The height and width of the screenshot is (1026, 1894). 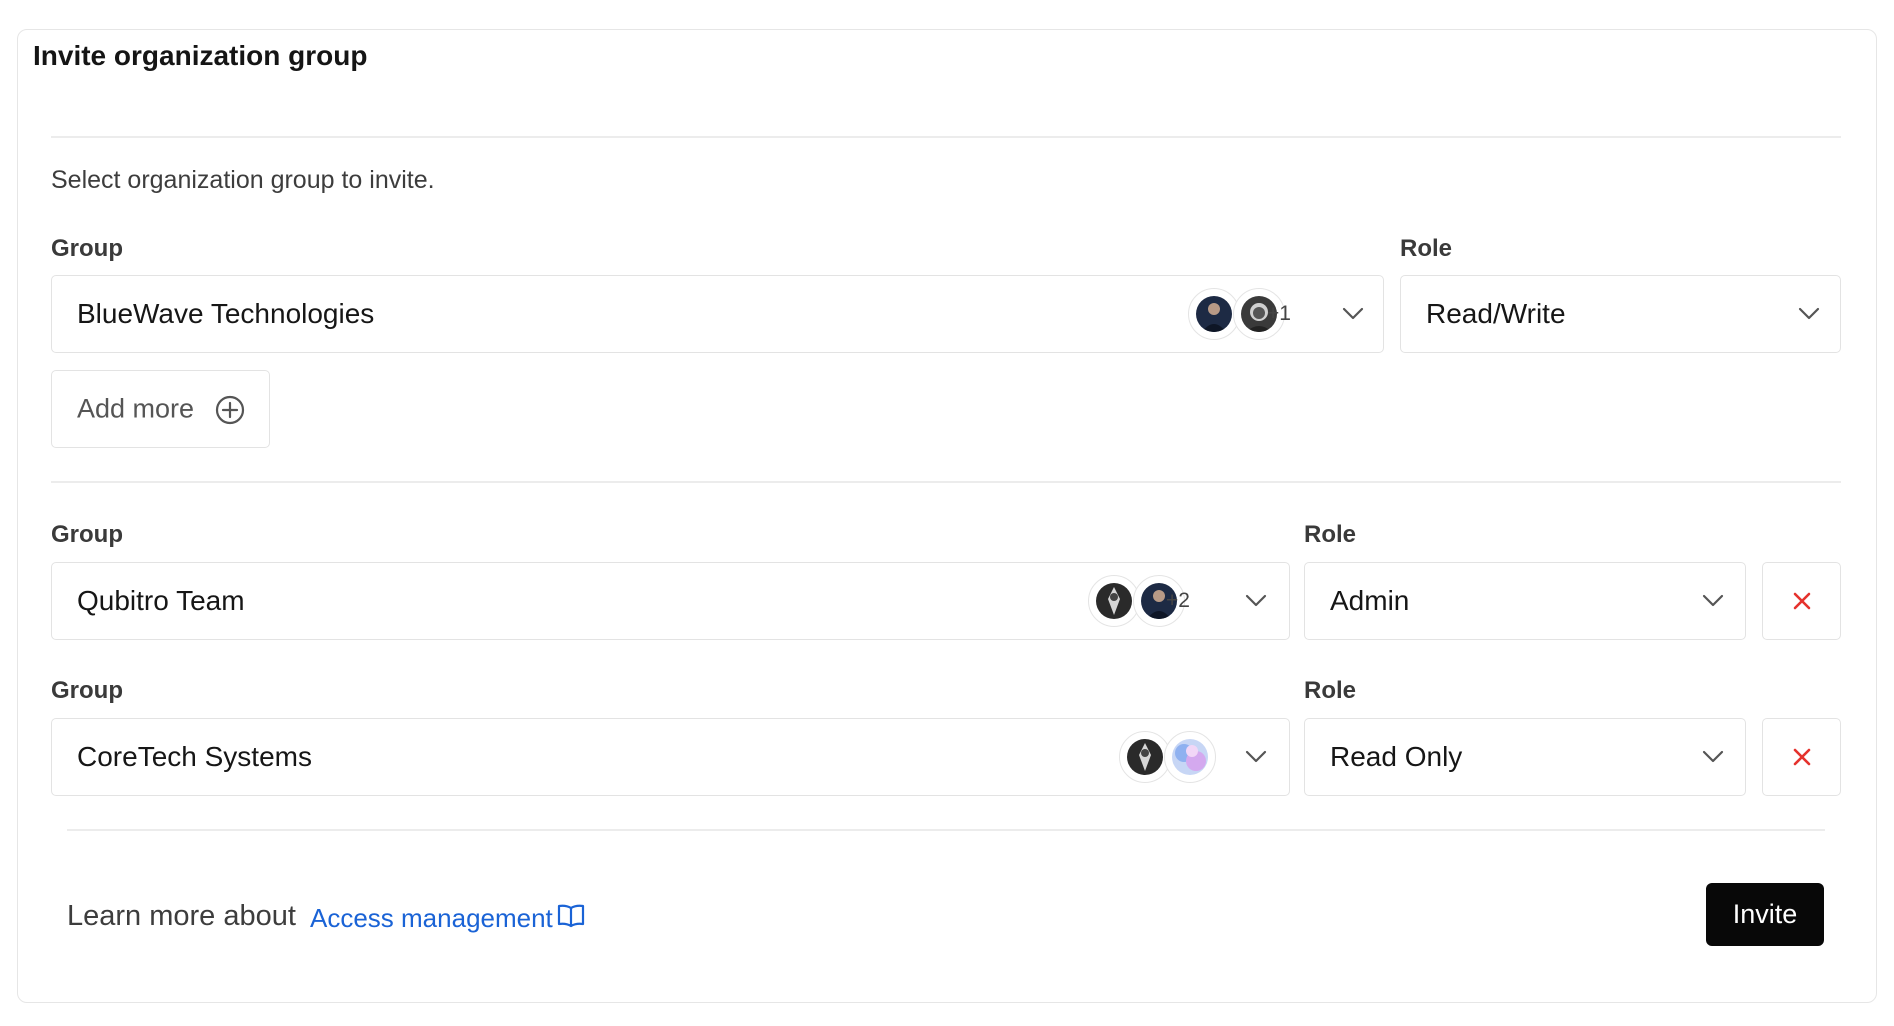 I want to click on member-avatars, so click(x=1169, y=757).